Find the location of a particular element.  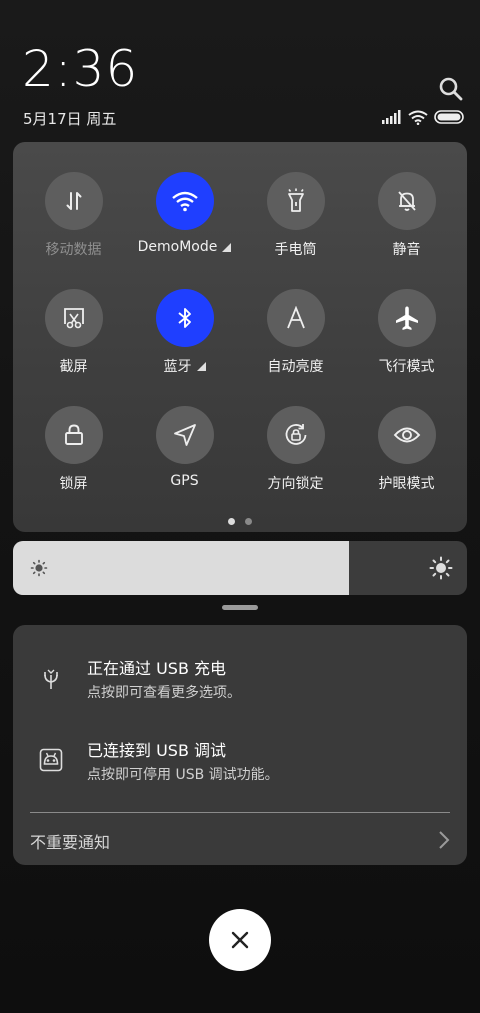

tile-label: 护眼模式 is located at coordinates (407, 483).